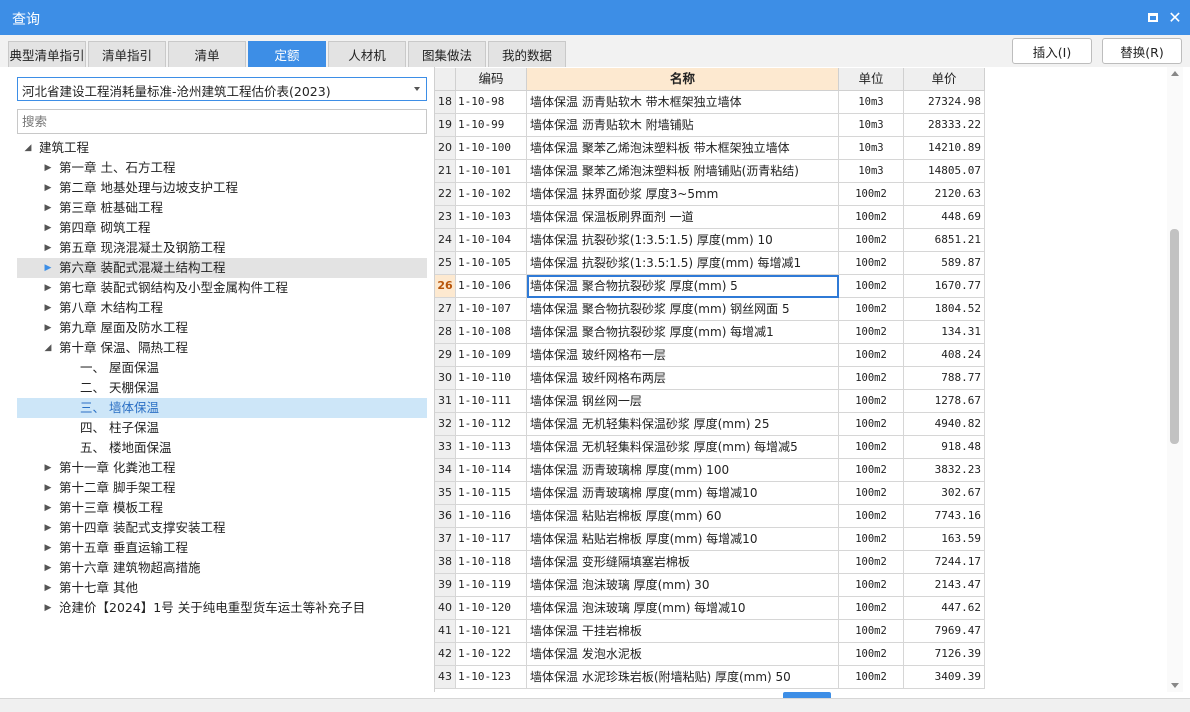 Image resolution: width=1190 pixels, height=712 pixels. Describe the element at coordinates (491, 286) in the screenshot. I see `cell-code: 1-10-106` at that location.